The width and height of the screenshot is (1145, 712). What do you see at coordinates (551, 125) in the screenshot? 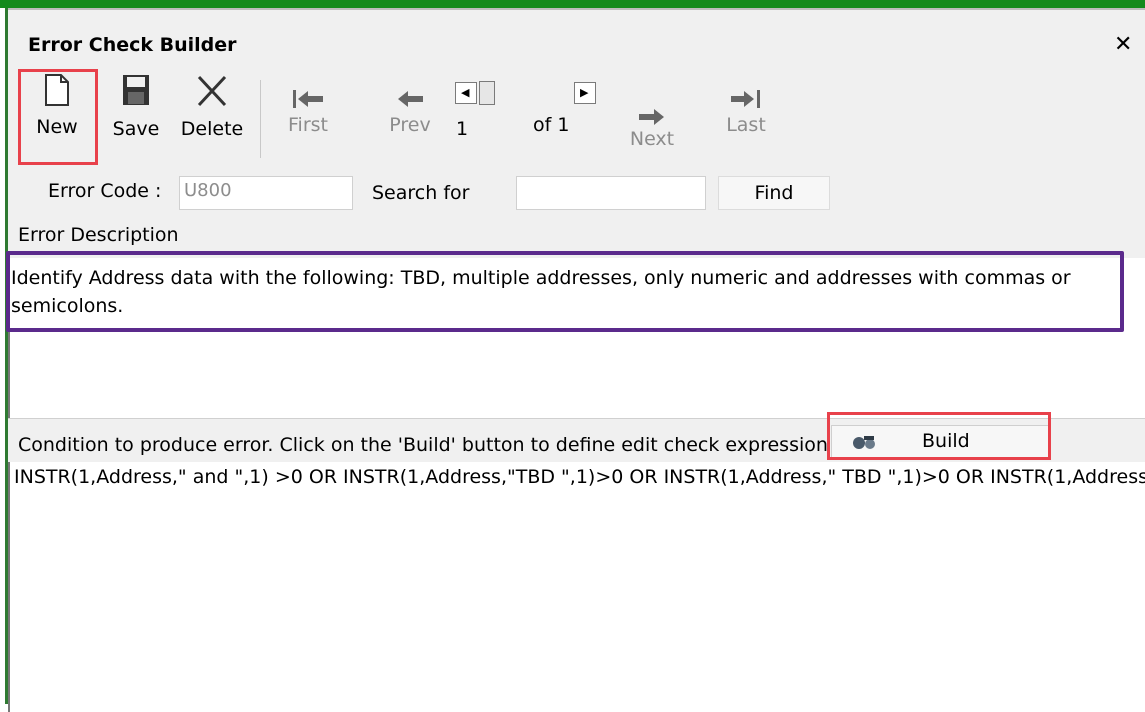
I see `record-of-total: of 1` at bounding box center [551, 125].